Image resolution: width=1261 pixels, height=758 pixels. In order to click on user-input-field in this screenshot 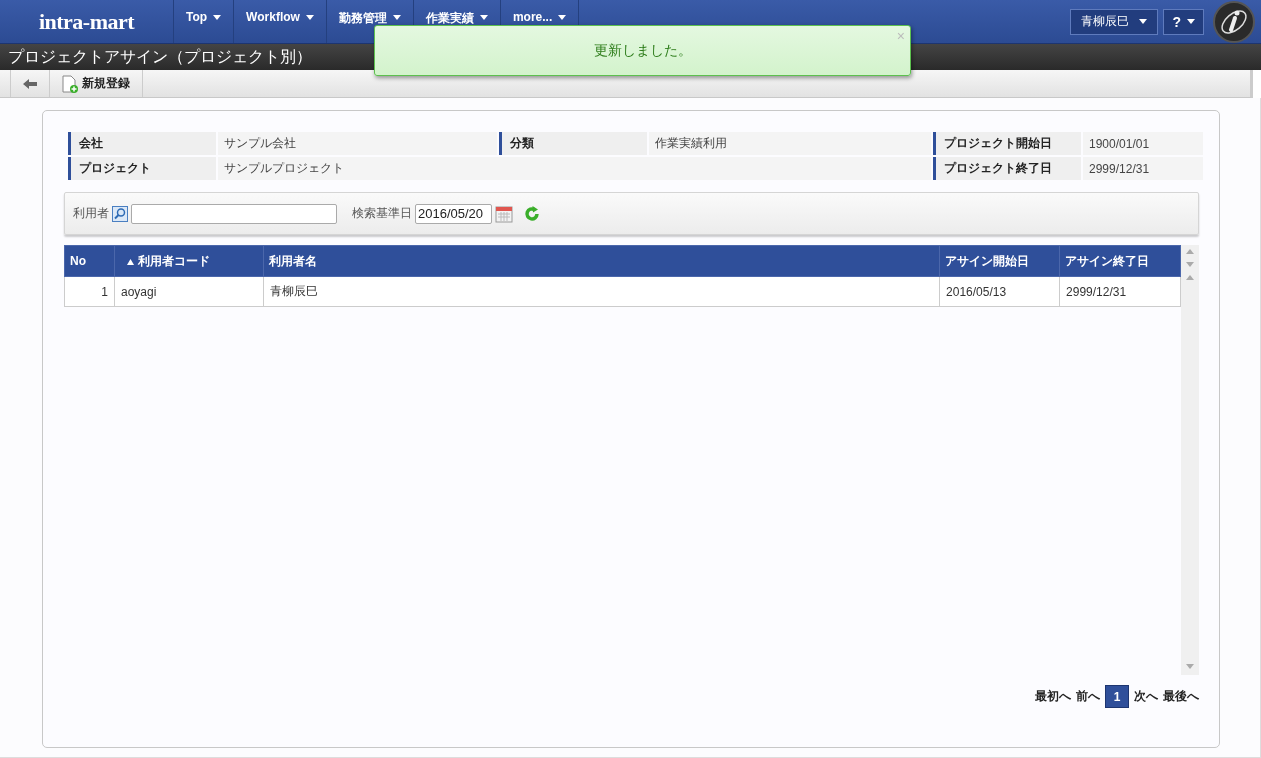, I will do `click(234, 213)`.